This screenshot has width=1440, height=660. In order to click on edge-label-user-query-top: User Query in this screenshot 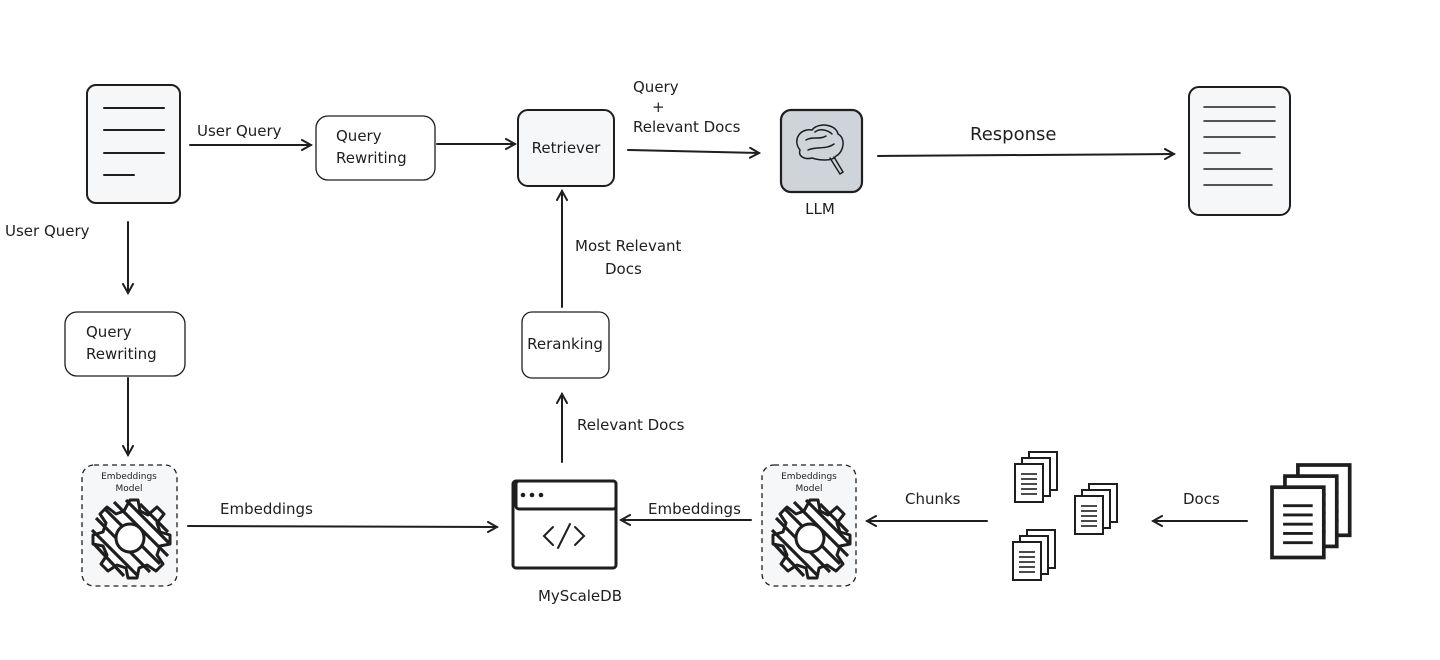, I will do `click(239, 131)`.